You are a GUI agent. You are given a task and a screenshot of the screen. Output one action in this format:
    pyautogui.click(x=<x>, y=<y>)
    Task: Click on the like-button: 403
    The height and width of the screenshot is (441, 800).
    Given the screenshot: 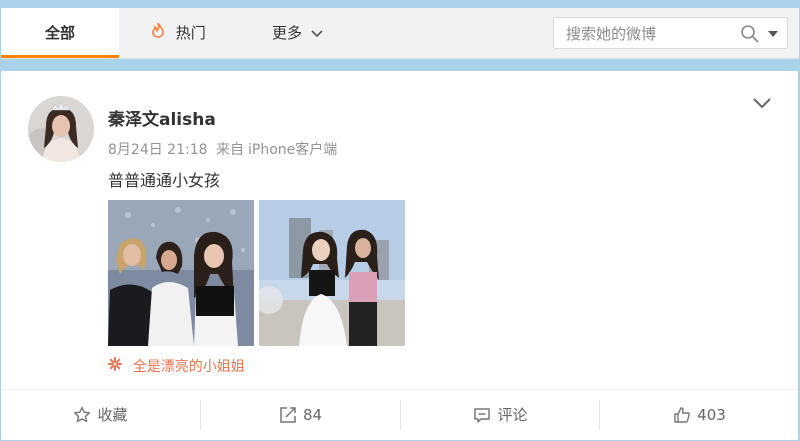 What is the action you would take?
    pyautogui.click(x=699, y=415)
    